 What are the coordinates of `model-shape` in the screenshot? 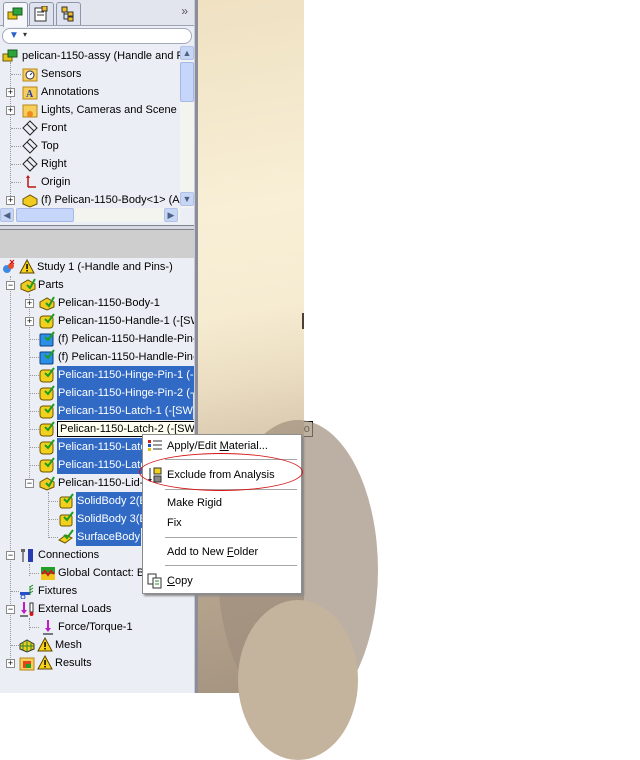 It's located at (298, 680).